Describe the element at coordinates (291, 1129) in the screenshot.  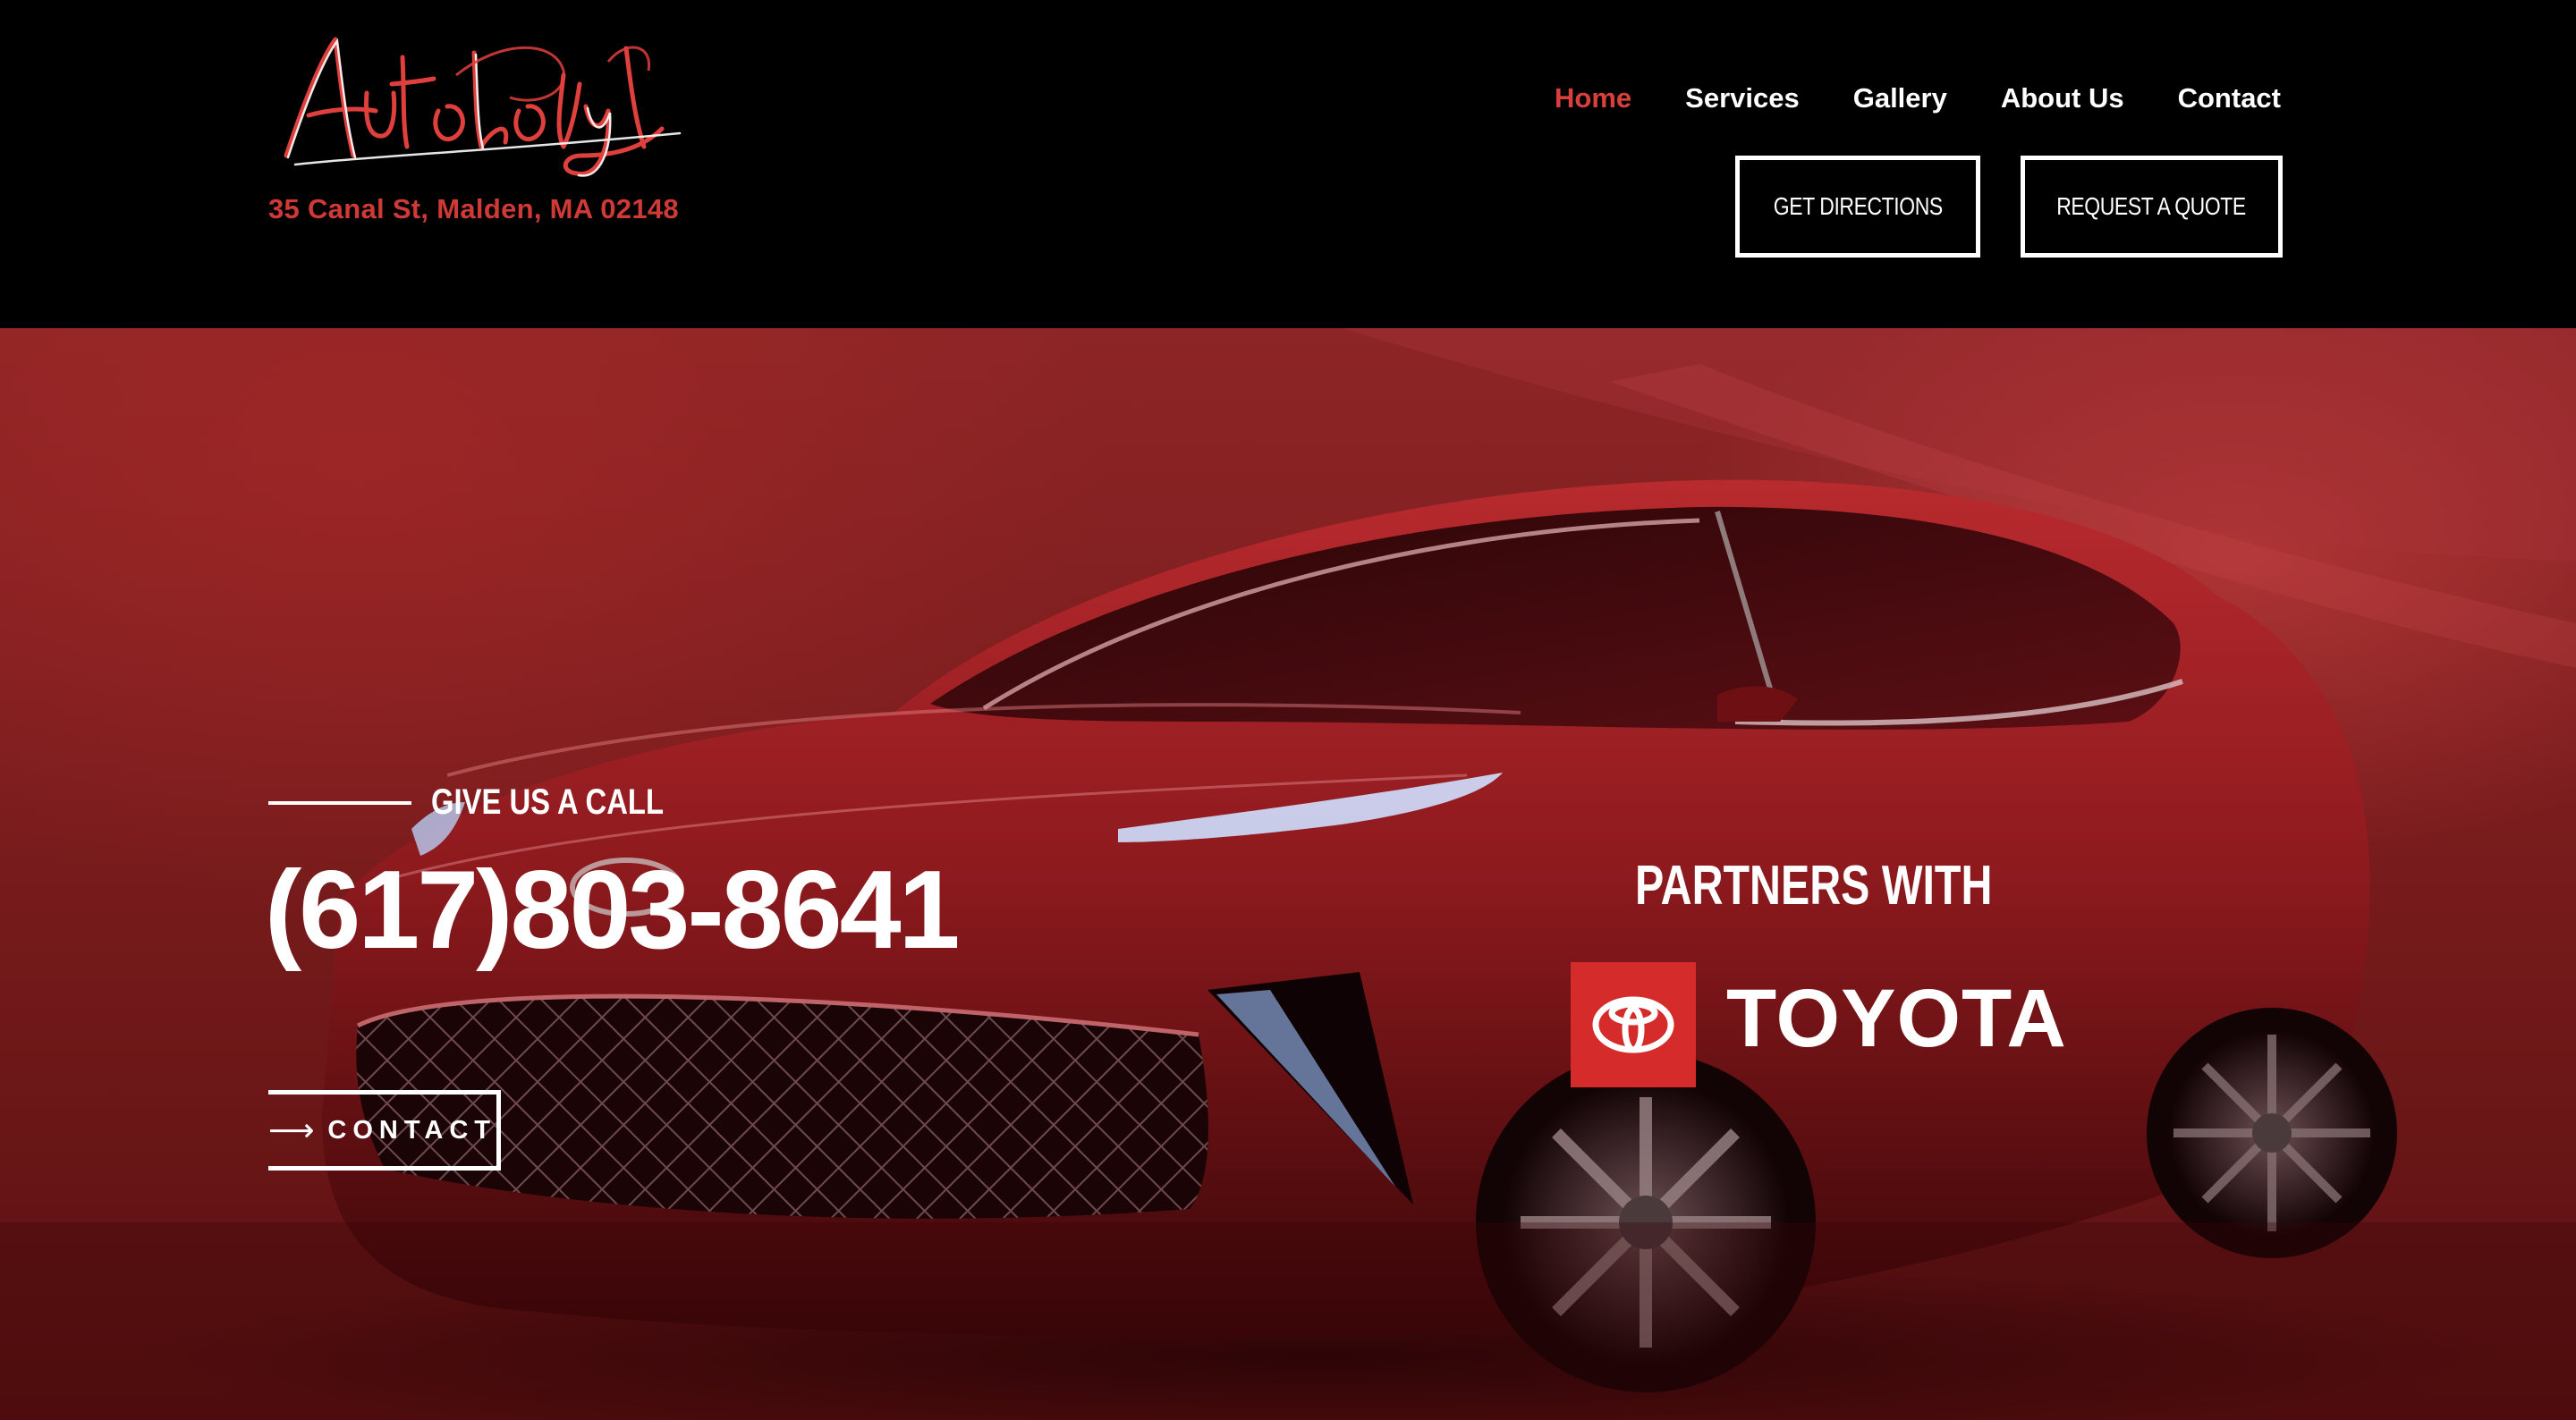
I see `arrow-right-icon: ⟶` at that location.